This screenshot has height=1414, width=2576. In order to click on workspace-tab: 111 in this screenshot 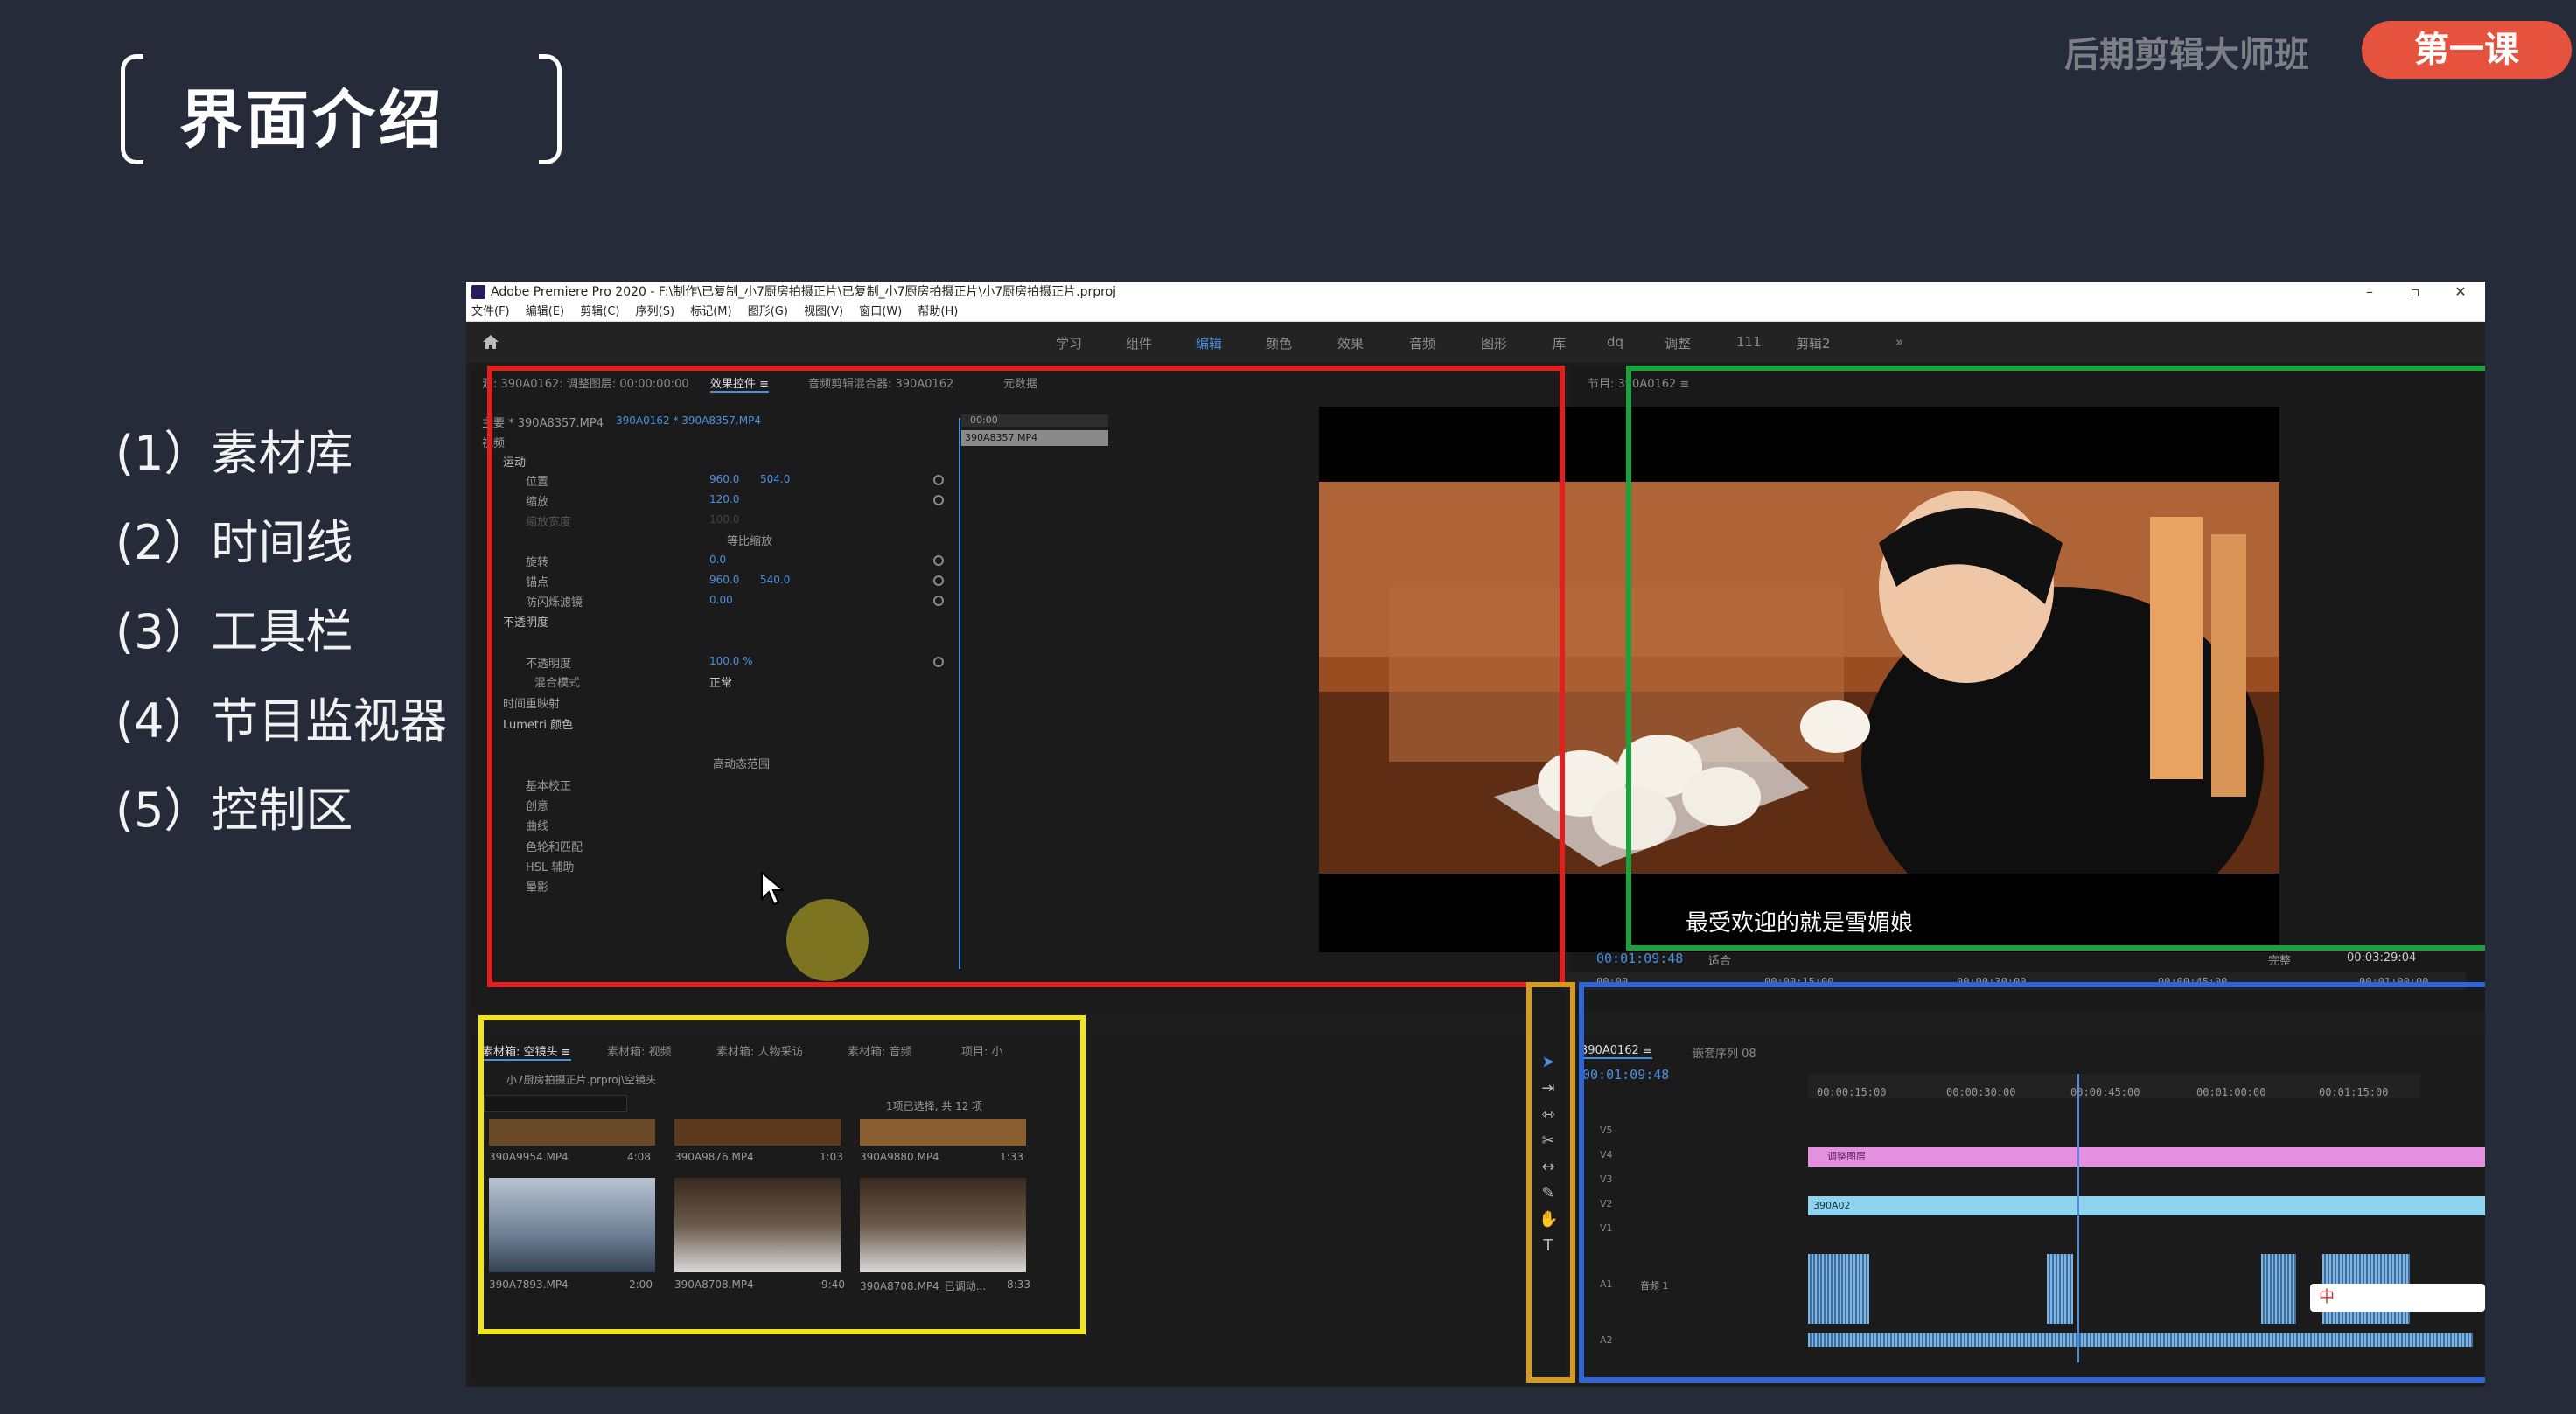, I will do `click(1749, 342)`.